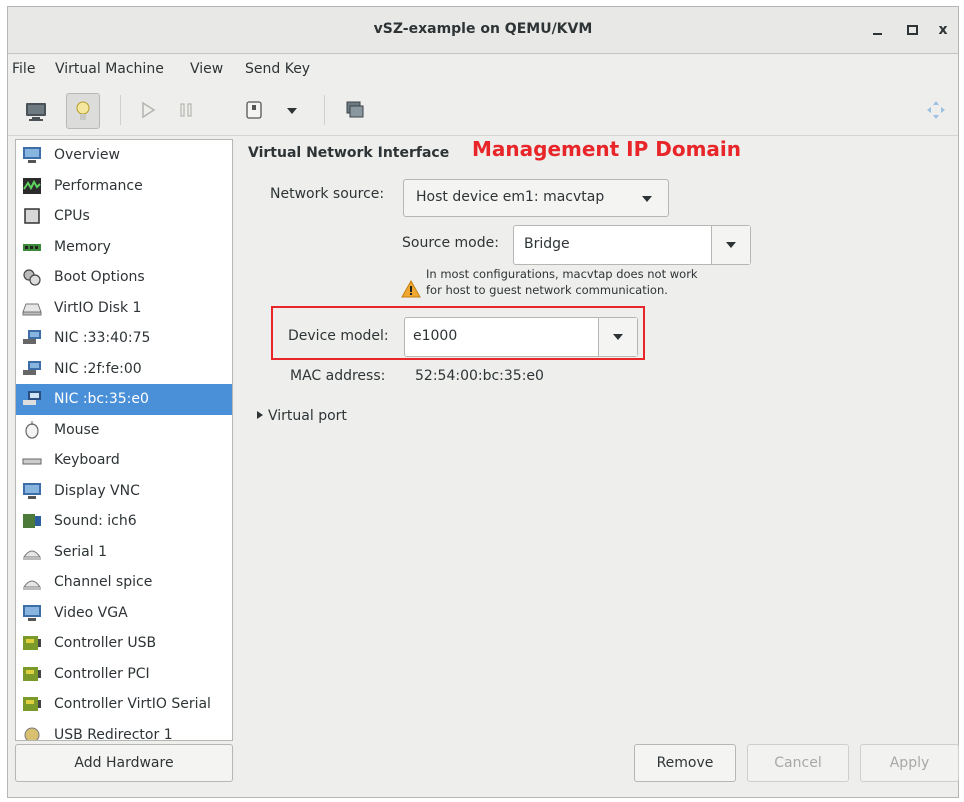 The height and width of the screenshot is (802, 964). Describe the element at coordinates (32, 733) in the screenshot. I see `usb-redirector-icon` at that location.